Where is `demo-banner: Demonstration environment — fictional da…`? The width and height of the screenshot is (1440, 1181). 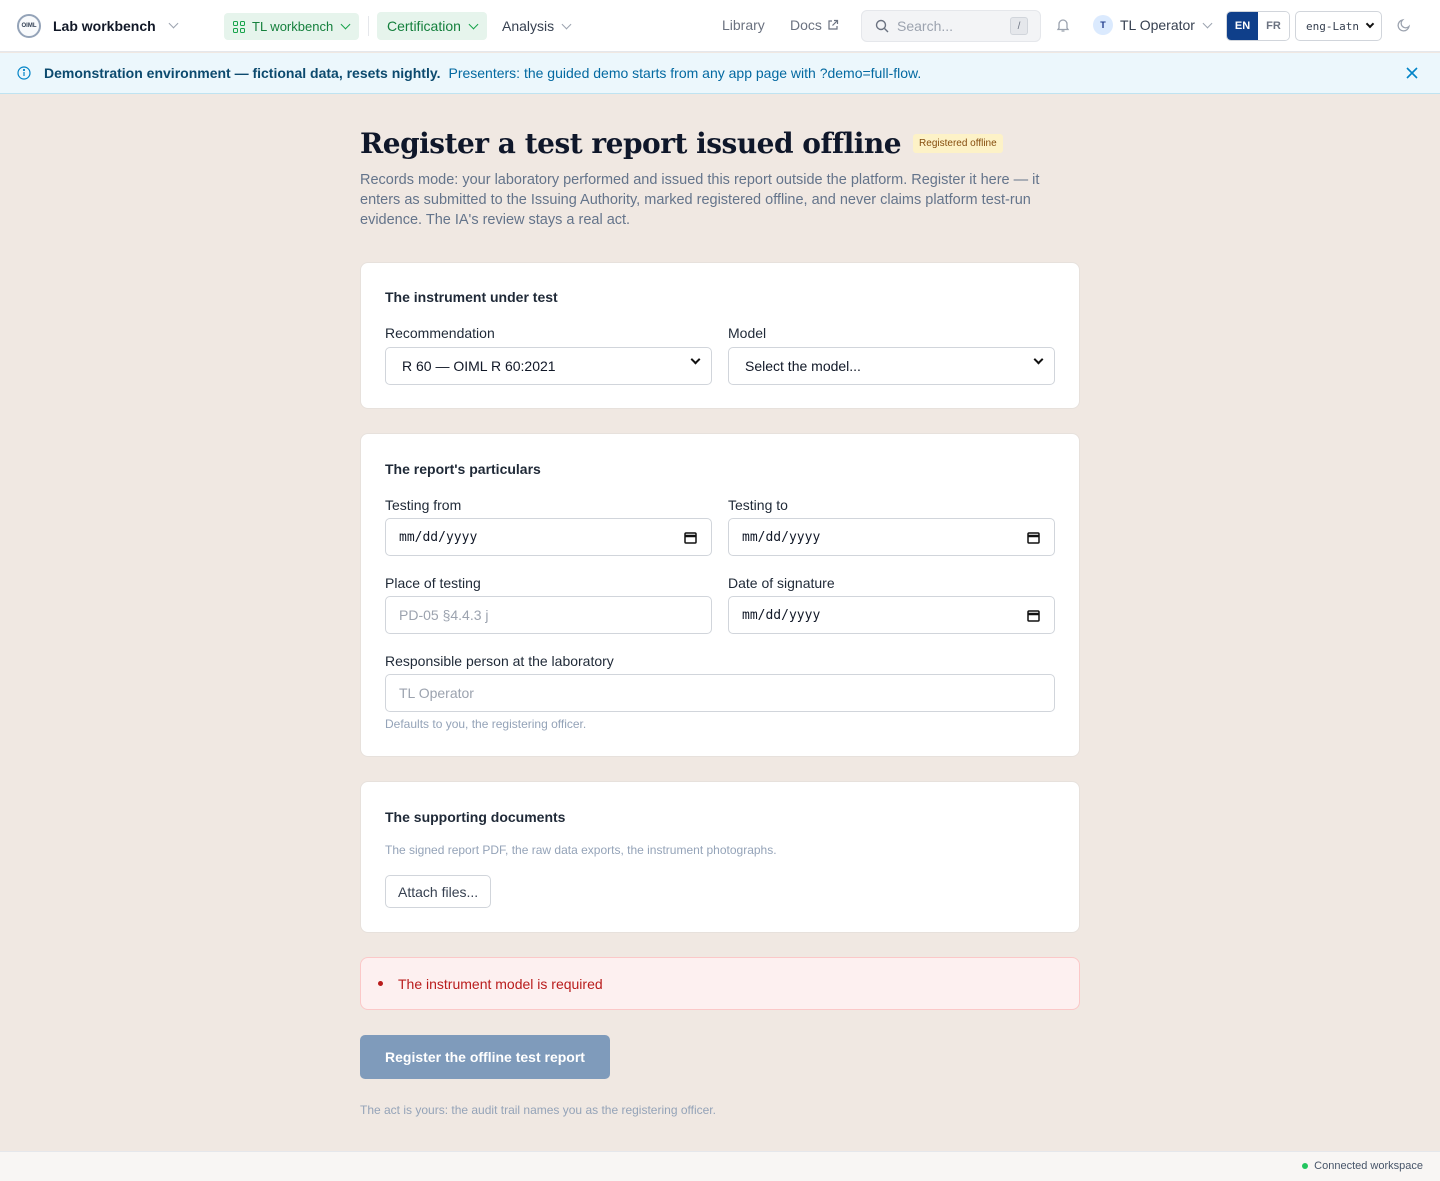
demo-banner: Demonstration environment — fictional da… is located at coordinates (720, 73).